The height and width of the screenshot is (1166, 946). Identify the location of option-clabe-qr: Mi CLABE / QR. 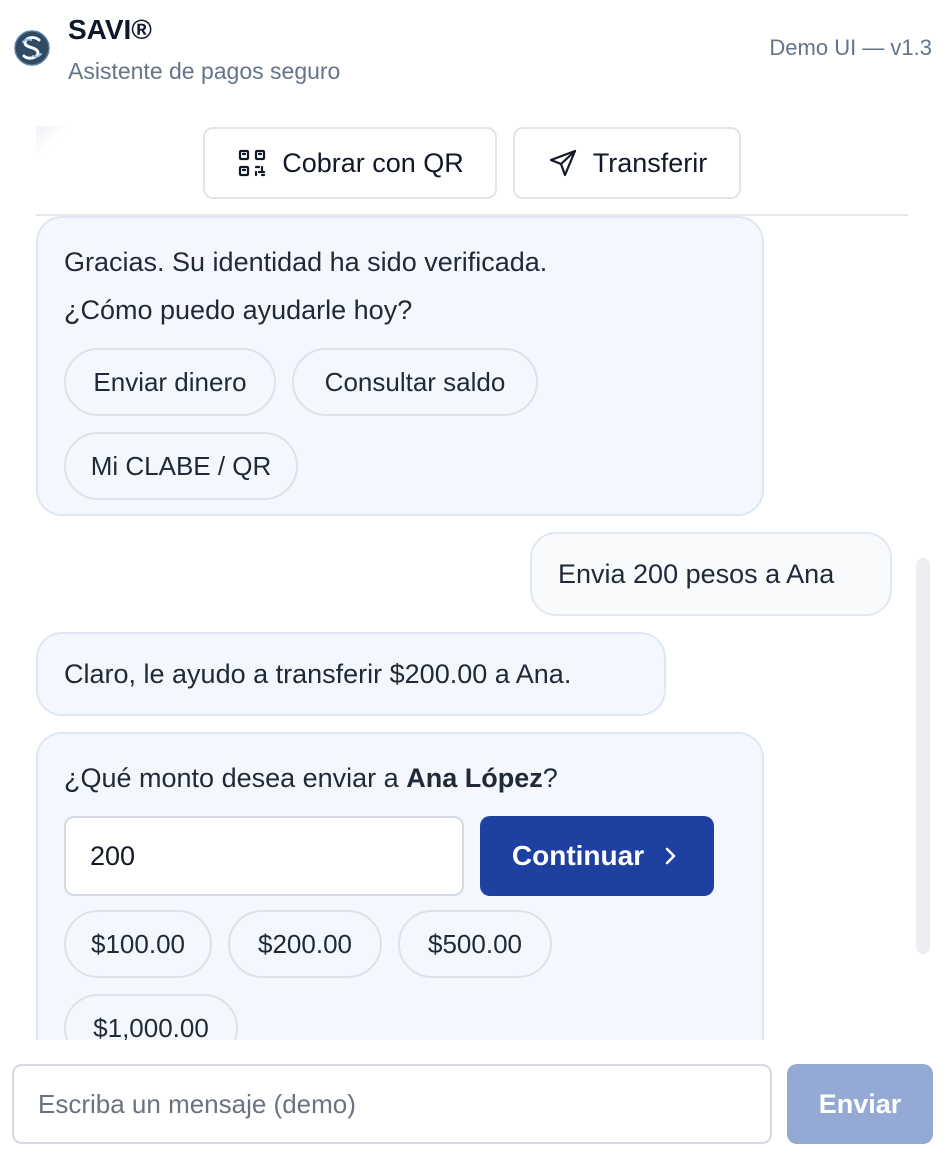
(181, 466).